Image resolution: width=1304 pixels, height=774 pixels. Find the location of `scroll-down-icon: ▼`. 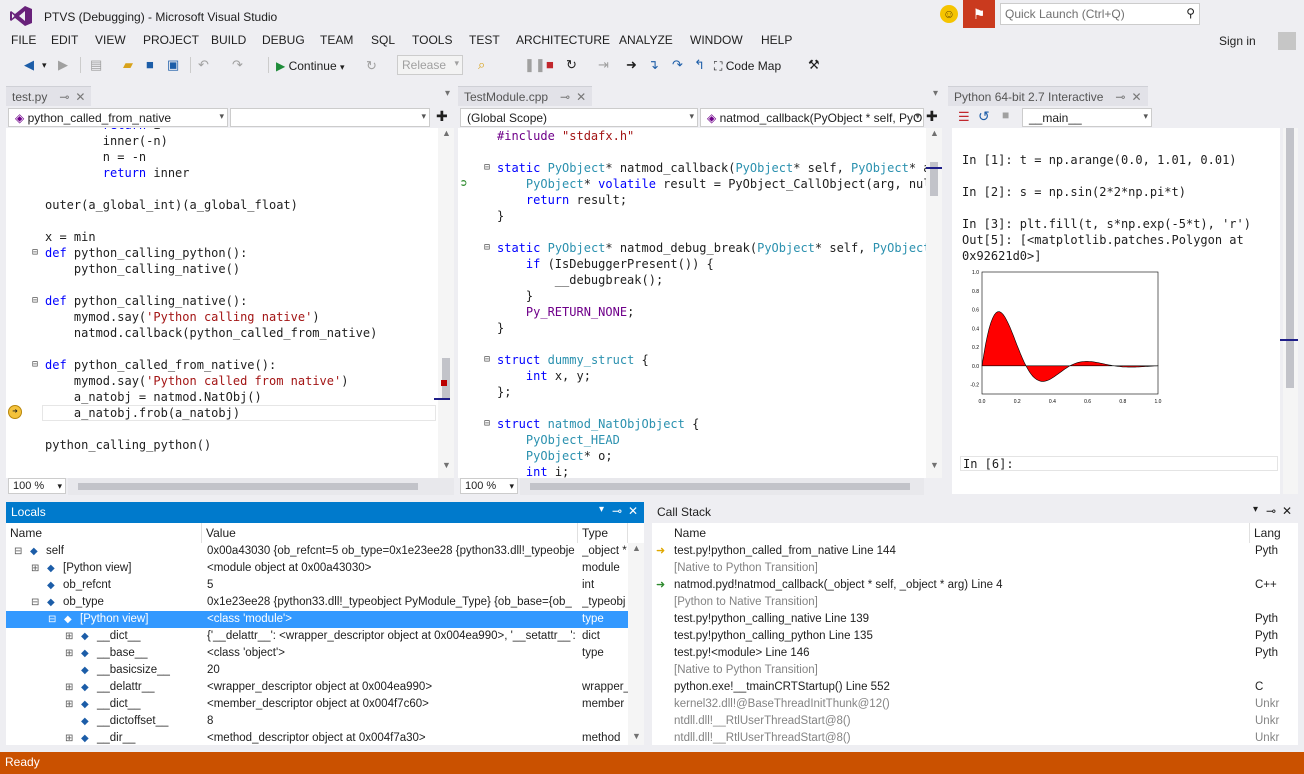

scroll-down-icon: ▼ is located at coordinates (636, 736).